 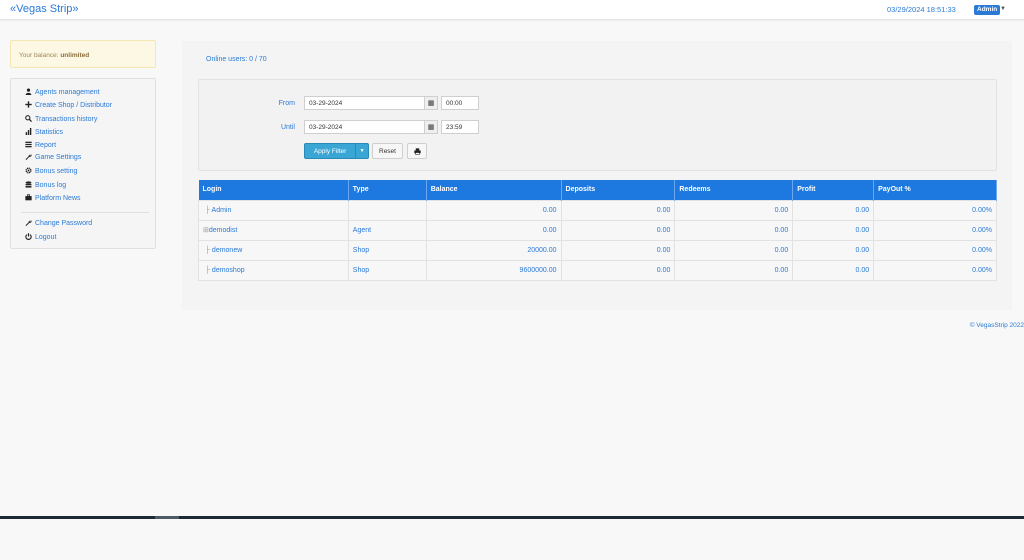 What do you see at coordinates (460, 127) in the screenshot?
I see `until-time-input` at bounding box center [460, 127].